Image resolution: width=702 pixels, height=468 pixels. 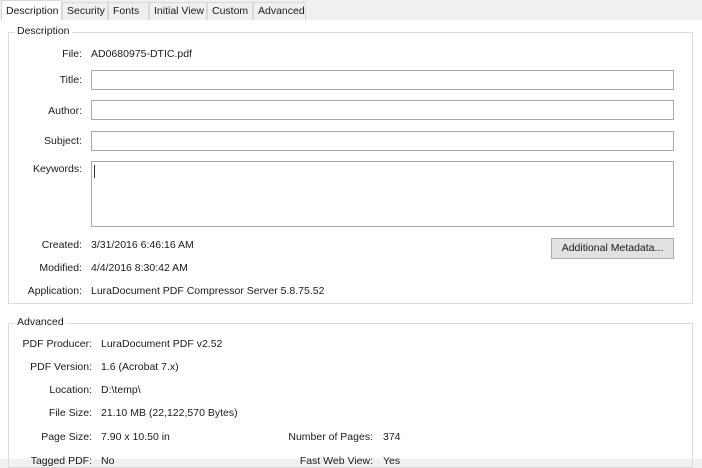 I want to click on modified-value: 4/4/2016 8:30:42 AM, so click(x=139, y=268).